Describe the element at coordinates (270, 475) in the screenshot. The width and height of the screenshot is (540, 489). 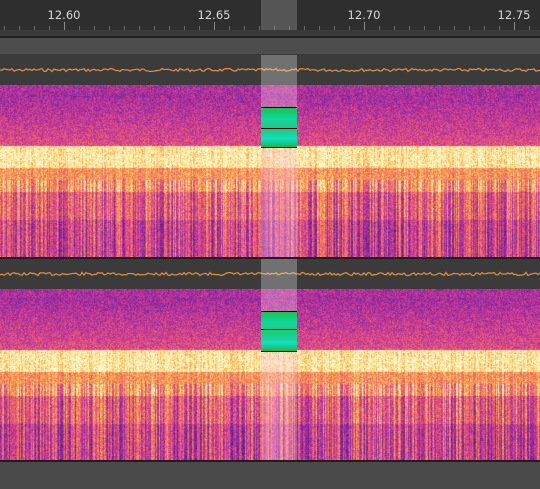
I see `horizontal-scroll-area` at that location.